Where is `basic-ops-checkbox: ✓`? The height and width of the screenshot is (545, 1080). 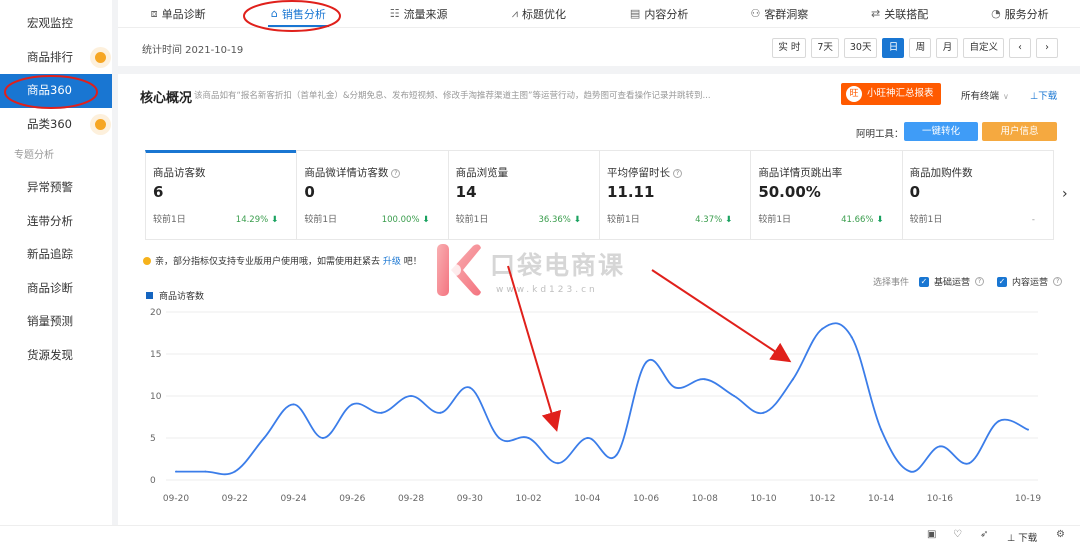 basic-ops-checkbox: ✓ is located at coordinates (924, 281).